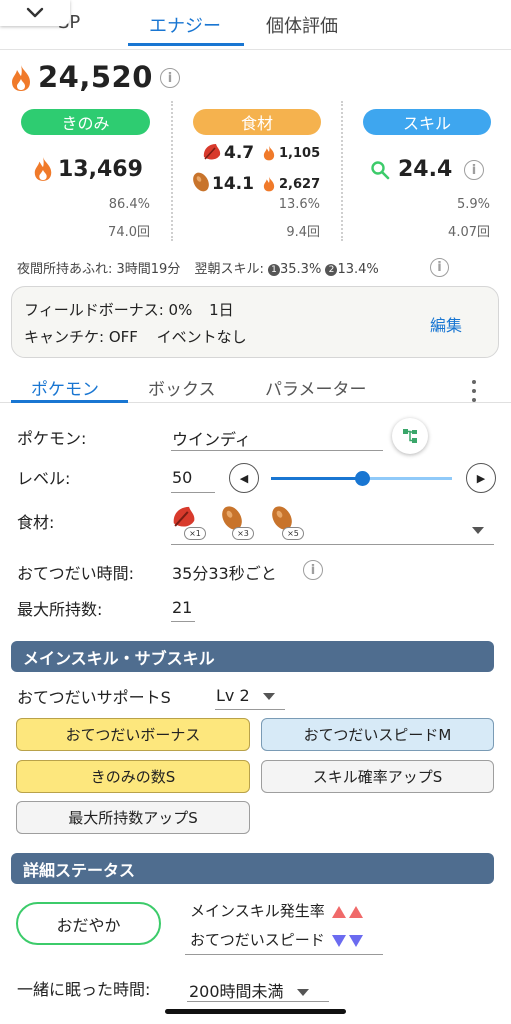 This screenshot has height=1024, width=511. I want to click on level-decrement-button: ◀, so click(244, 478).